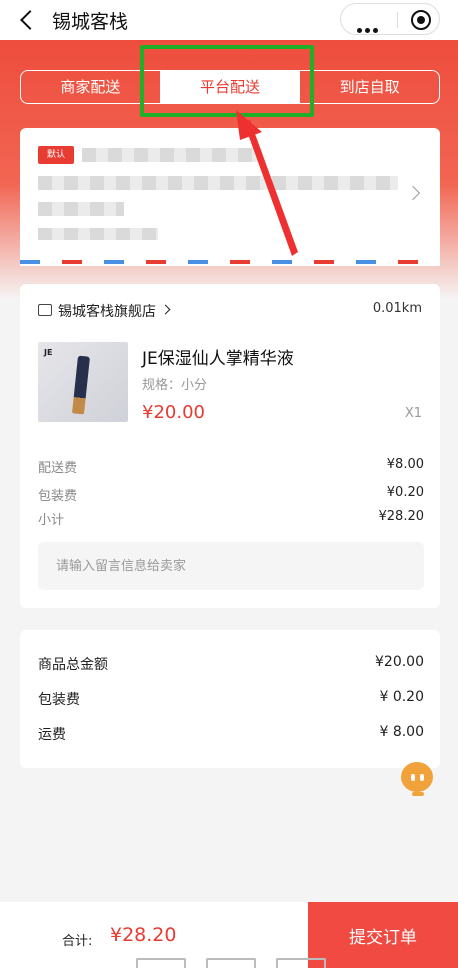 The width and height of the screenshot is (458, 968). Describe the element at coordinates (231, 466) in the screenshot. I see `fee-row-delivery: 配送费 ¥8.00` at that location.